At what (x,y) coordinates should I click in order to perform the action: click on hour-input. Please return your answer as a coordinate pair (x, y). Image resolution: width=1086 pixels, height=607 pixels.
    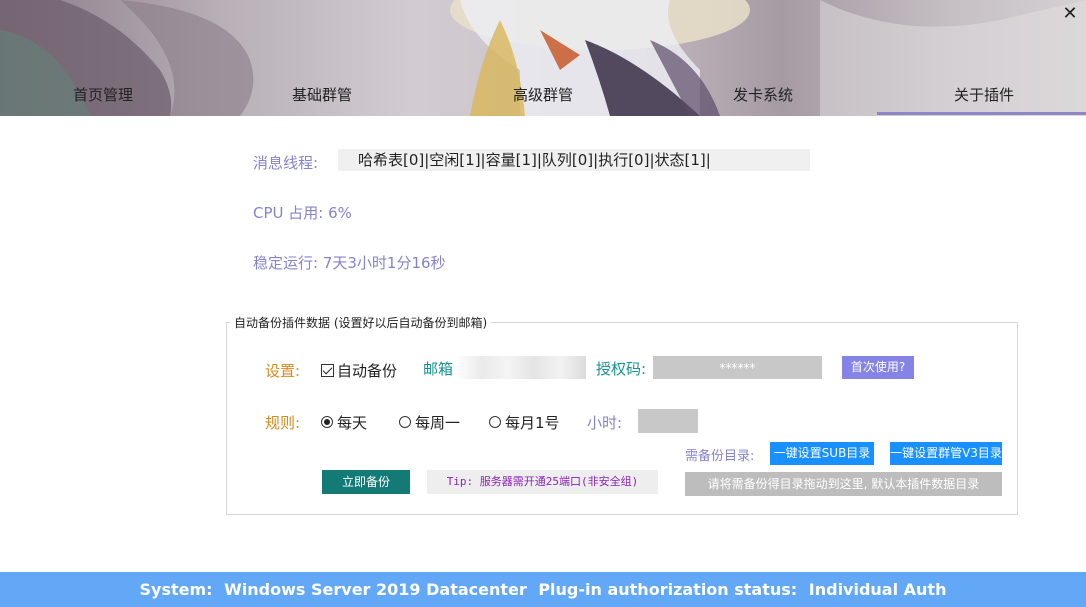
    Looking at the image, I should click on (668, 421).